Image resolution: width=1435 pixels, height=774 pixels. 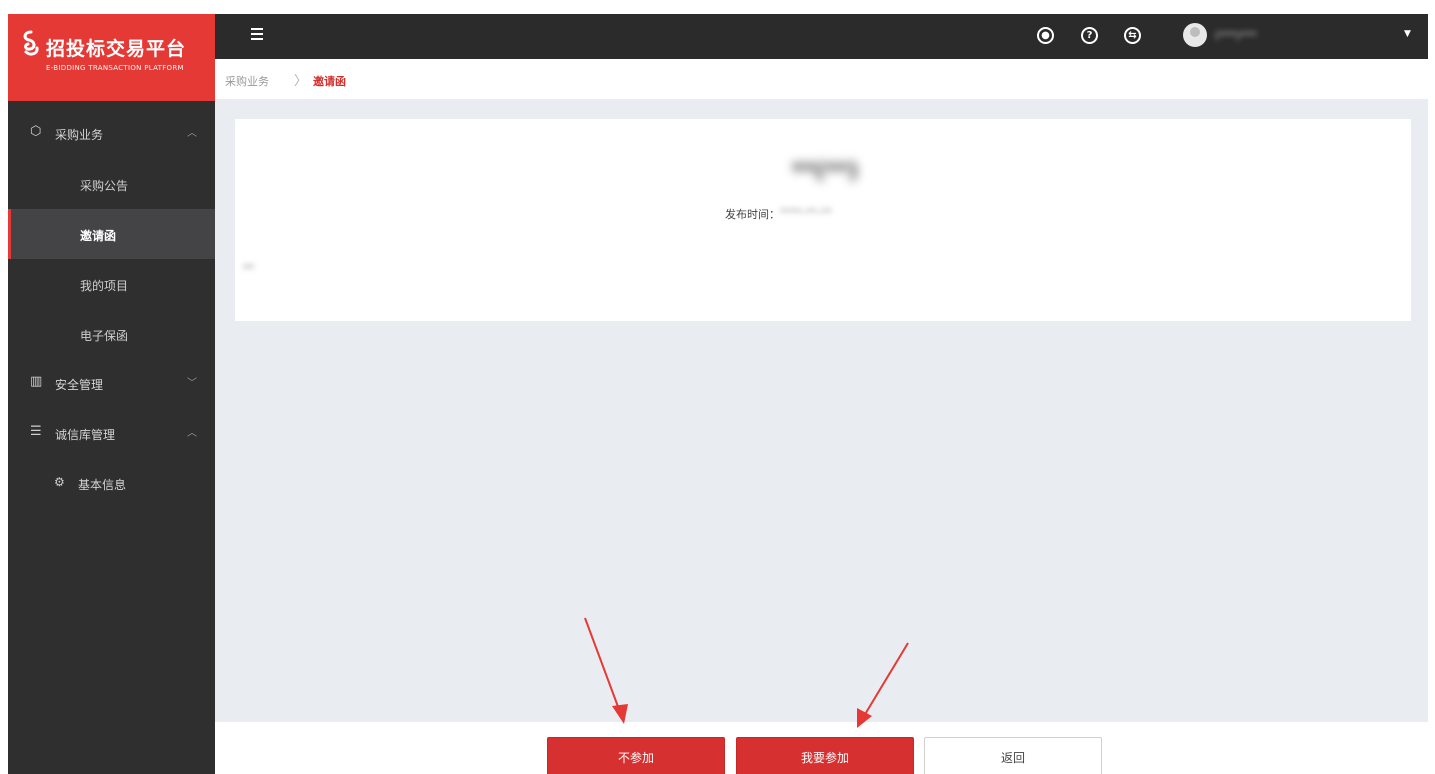 What do you see at coordinates (104, 336) in the screenshot?
I see `sidebar-item-label: 电子保函` at bounding box center [104, 336].